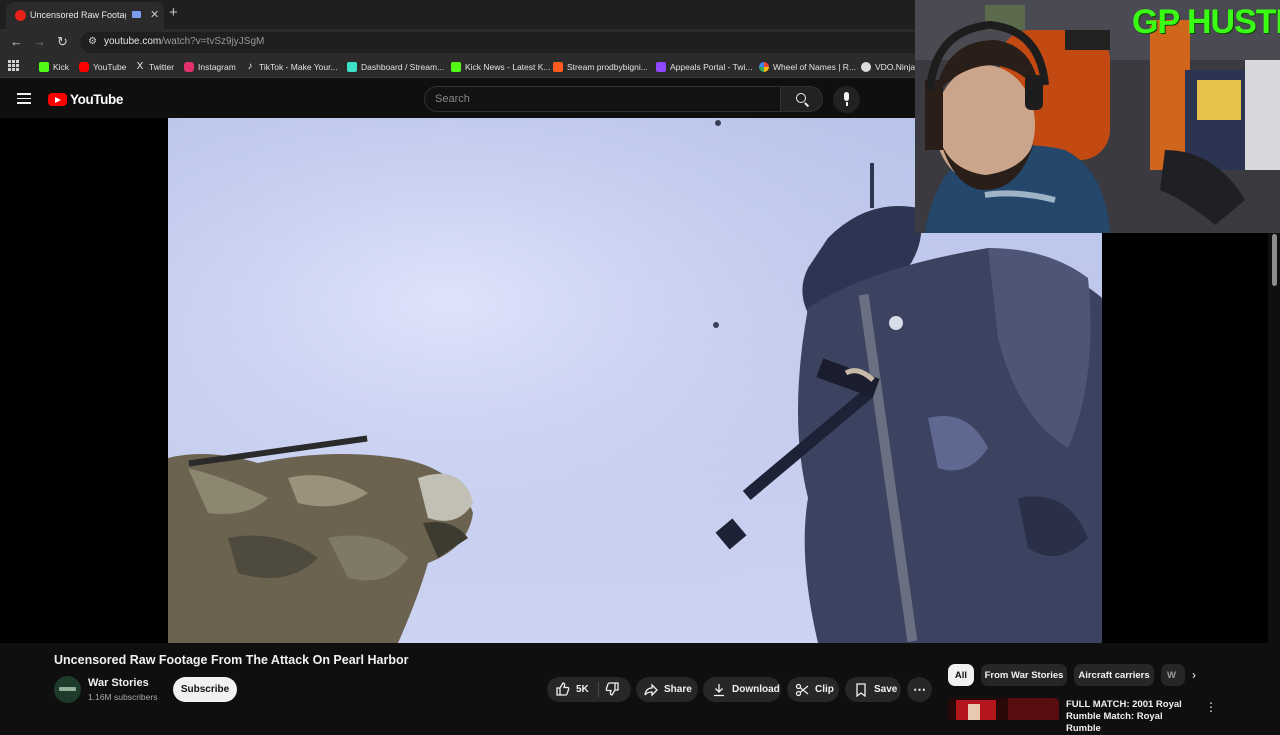  What do you see at coordinates (1173, 675) in the screenshot?
I see `chip-next-partial: W` at bounding box center [1173, 675].